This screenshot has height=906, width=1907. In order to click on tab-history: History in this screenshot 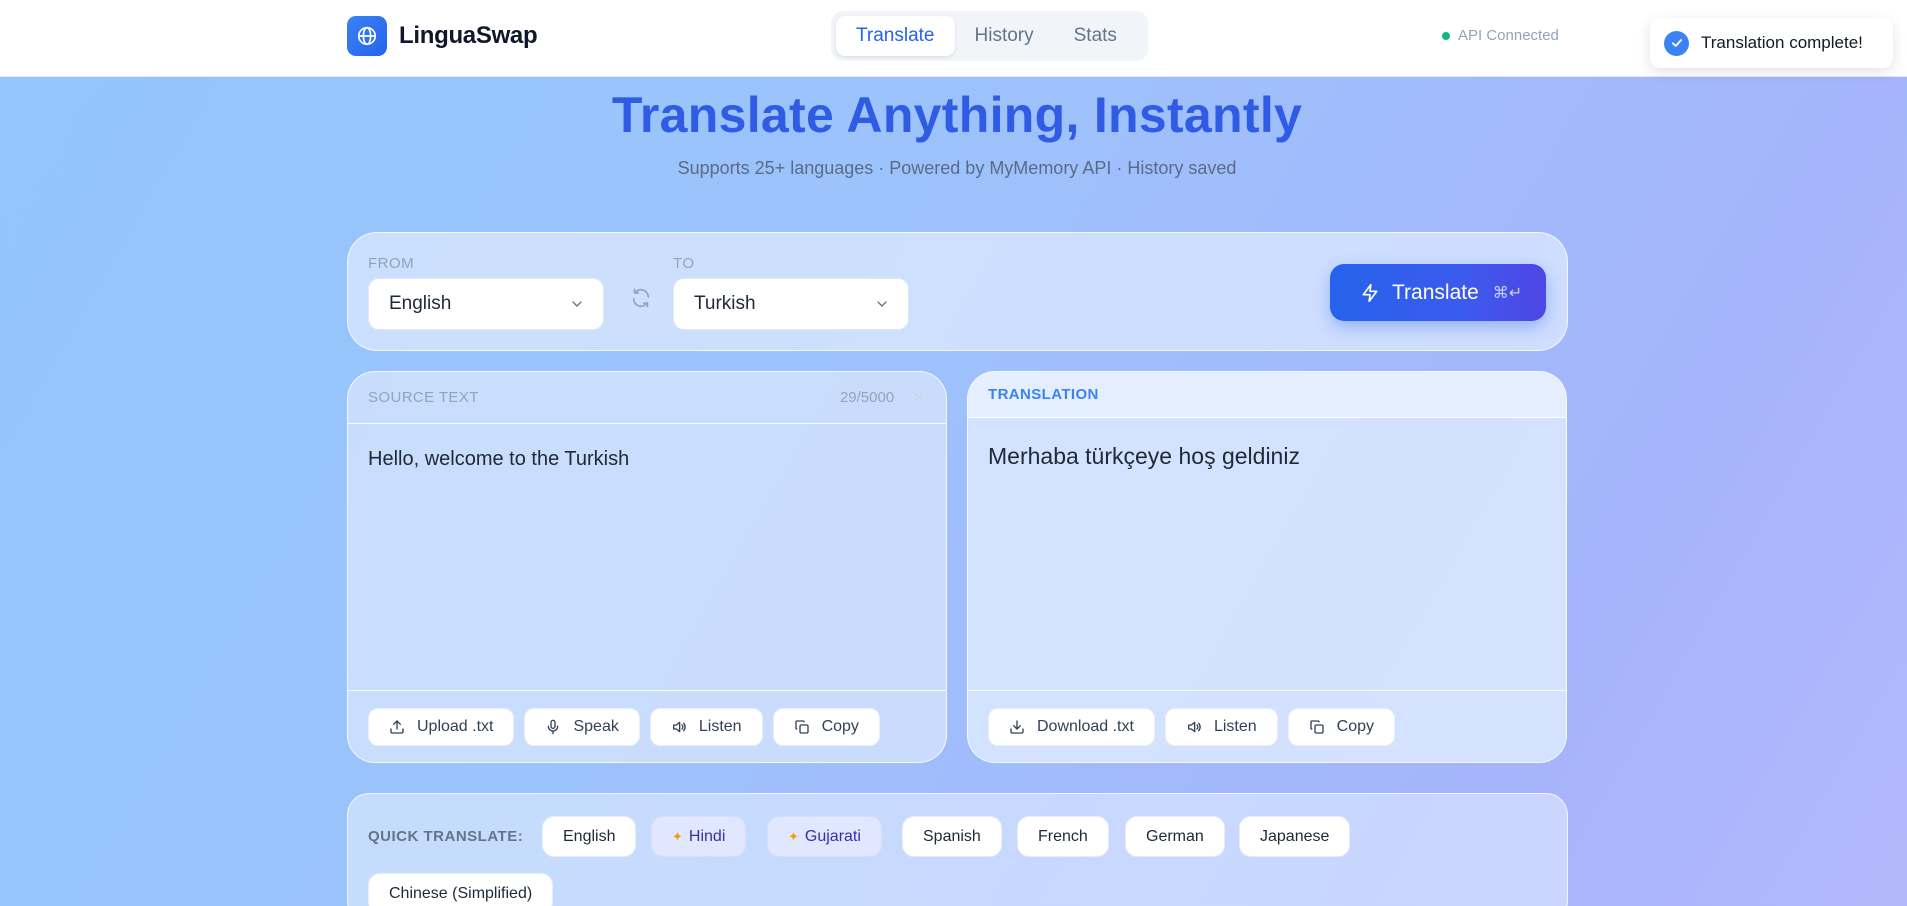, I will do `click(1004, 36)`.